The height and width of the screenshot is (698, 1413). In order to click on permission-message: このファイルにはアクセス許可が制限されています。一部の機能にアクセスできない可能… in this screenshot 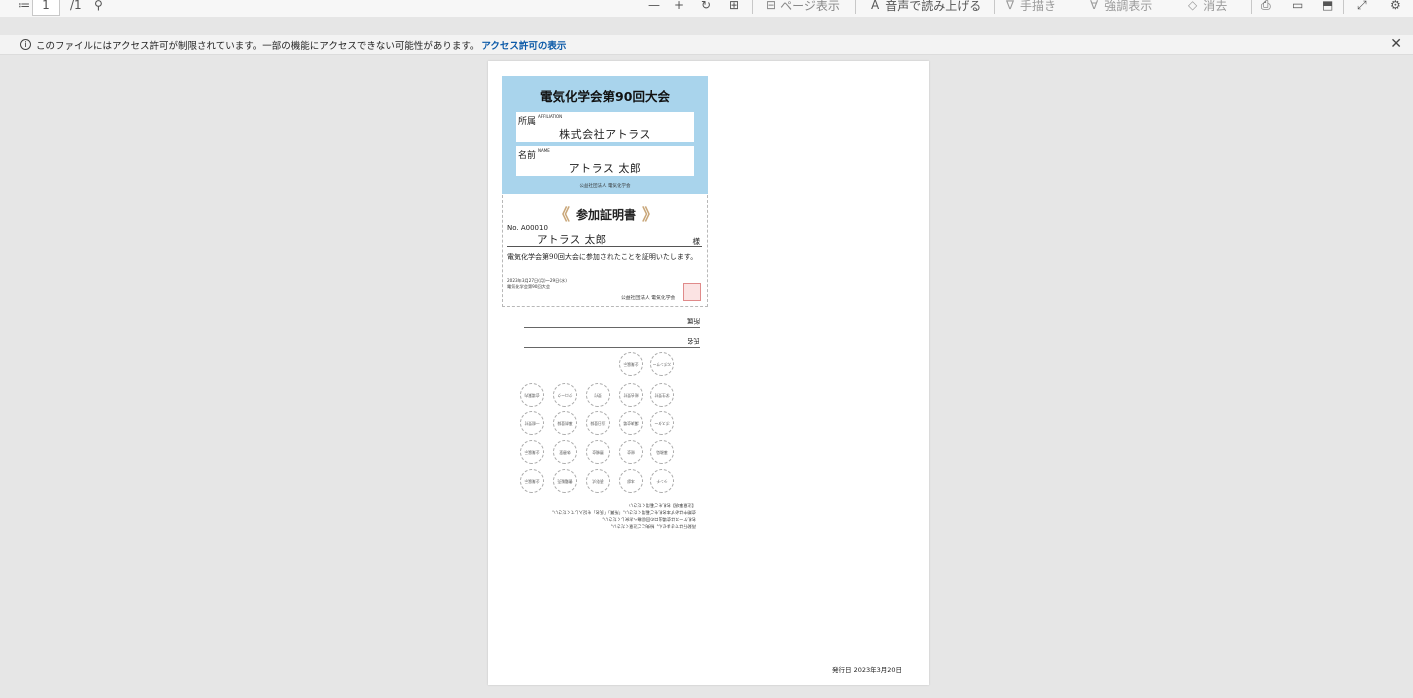, I will do `click(258, 46)`.